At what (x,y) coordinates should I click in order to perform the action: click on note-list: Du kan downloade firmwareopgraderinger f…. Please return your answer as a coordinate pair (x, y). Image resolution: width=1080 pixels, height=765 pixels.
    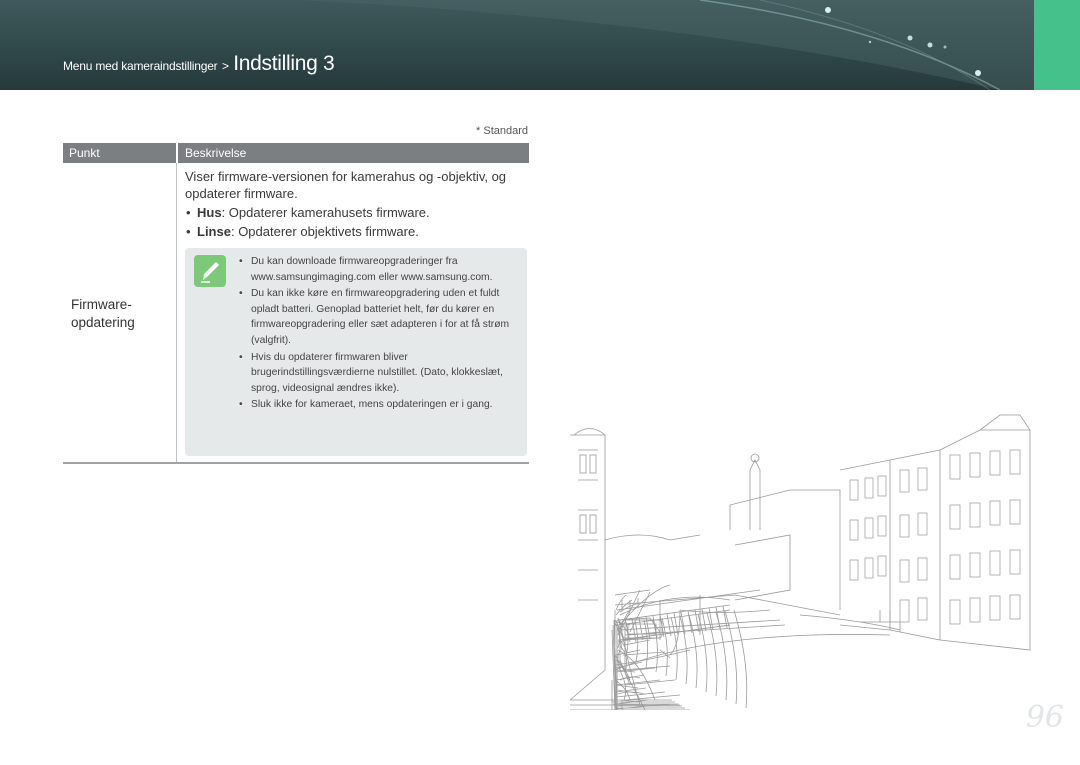
    Looking at the image, I should click on (380, 334).